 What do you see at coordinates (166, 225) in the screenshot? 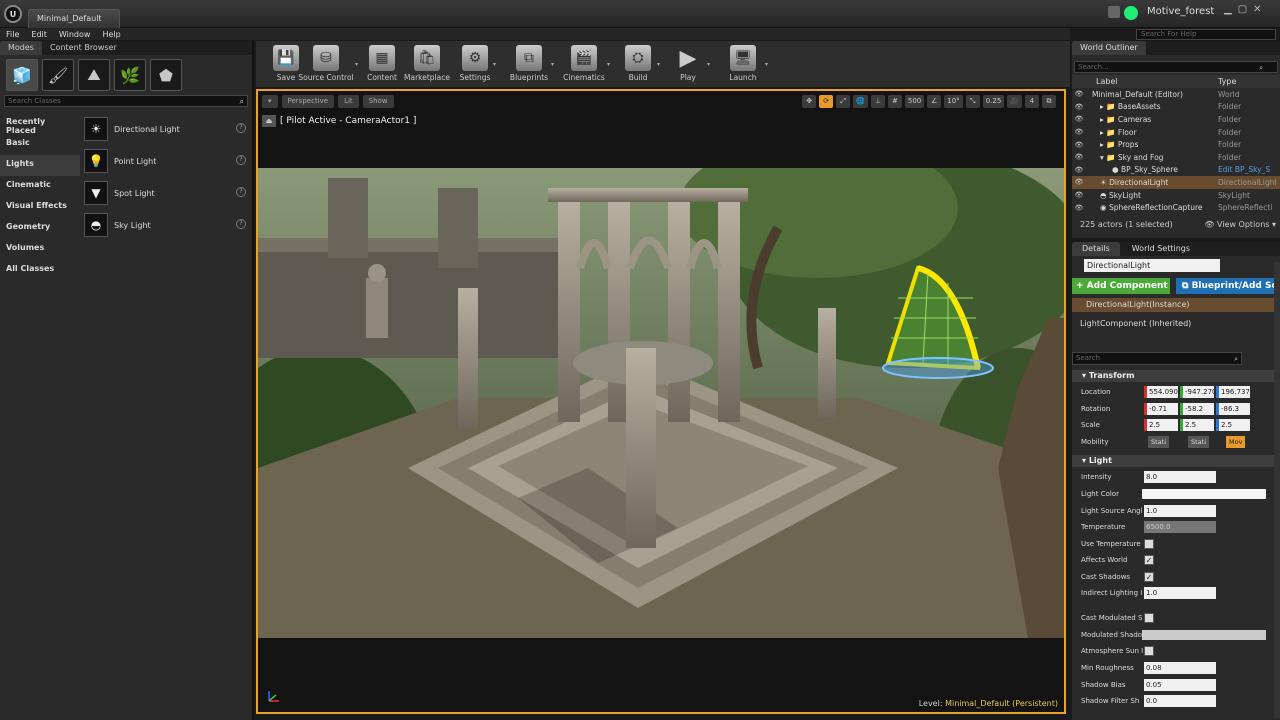
I see `list-item-sky-light: ◓ Sky Light ?` at bounding box center [166, 225].